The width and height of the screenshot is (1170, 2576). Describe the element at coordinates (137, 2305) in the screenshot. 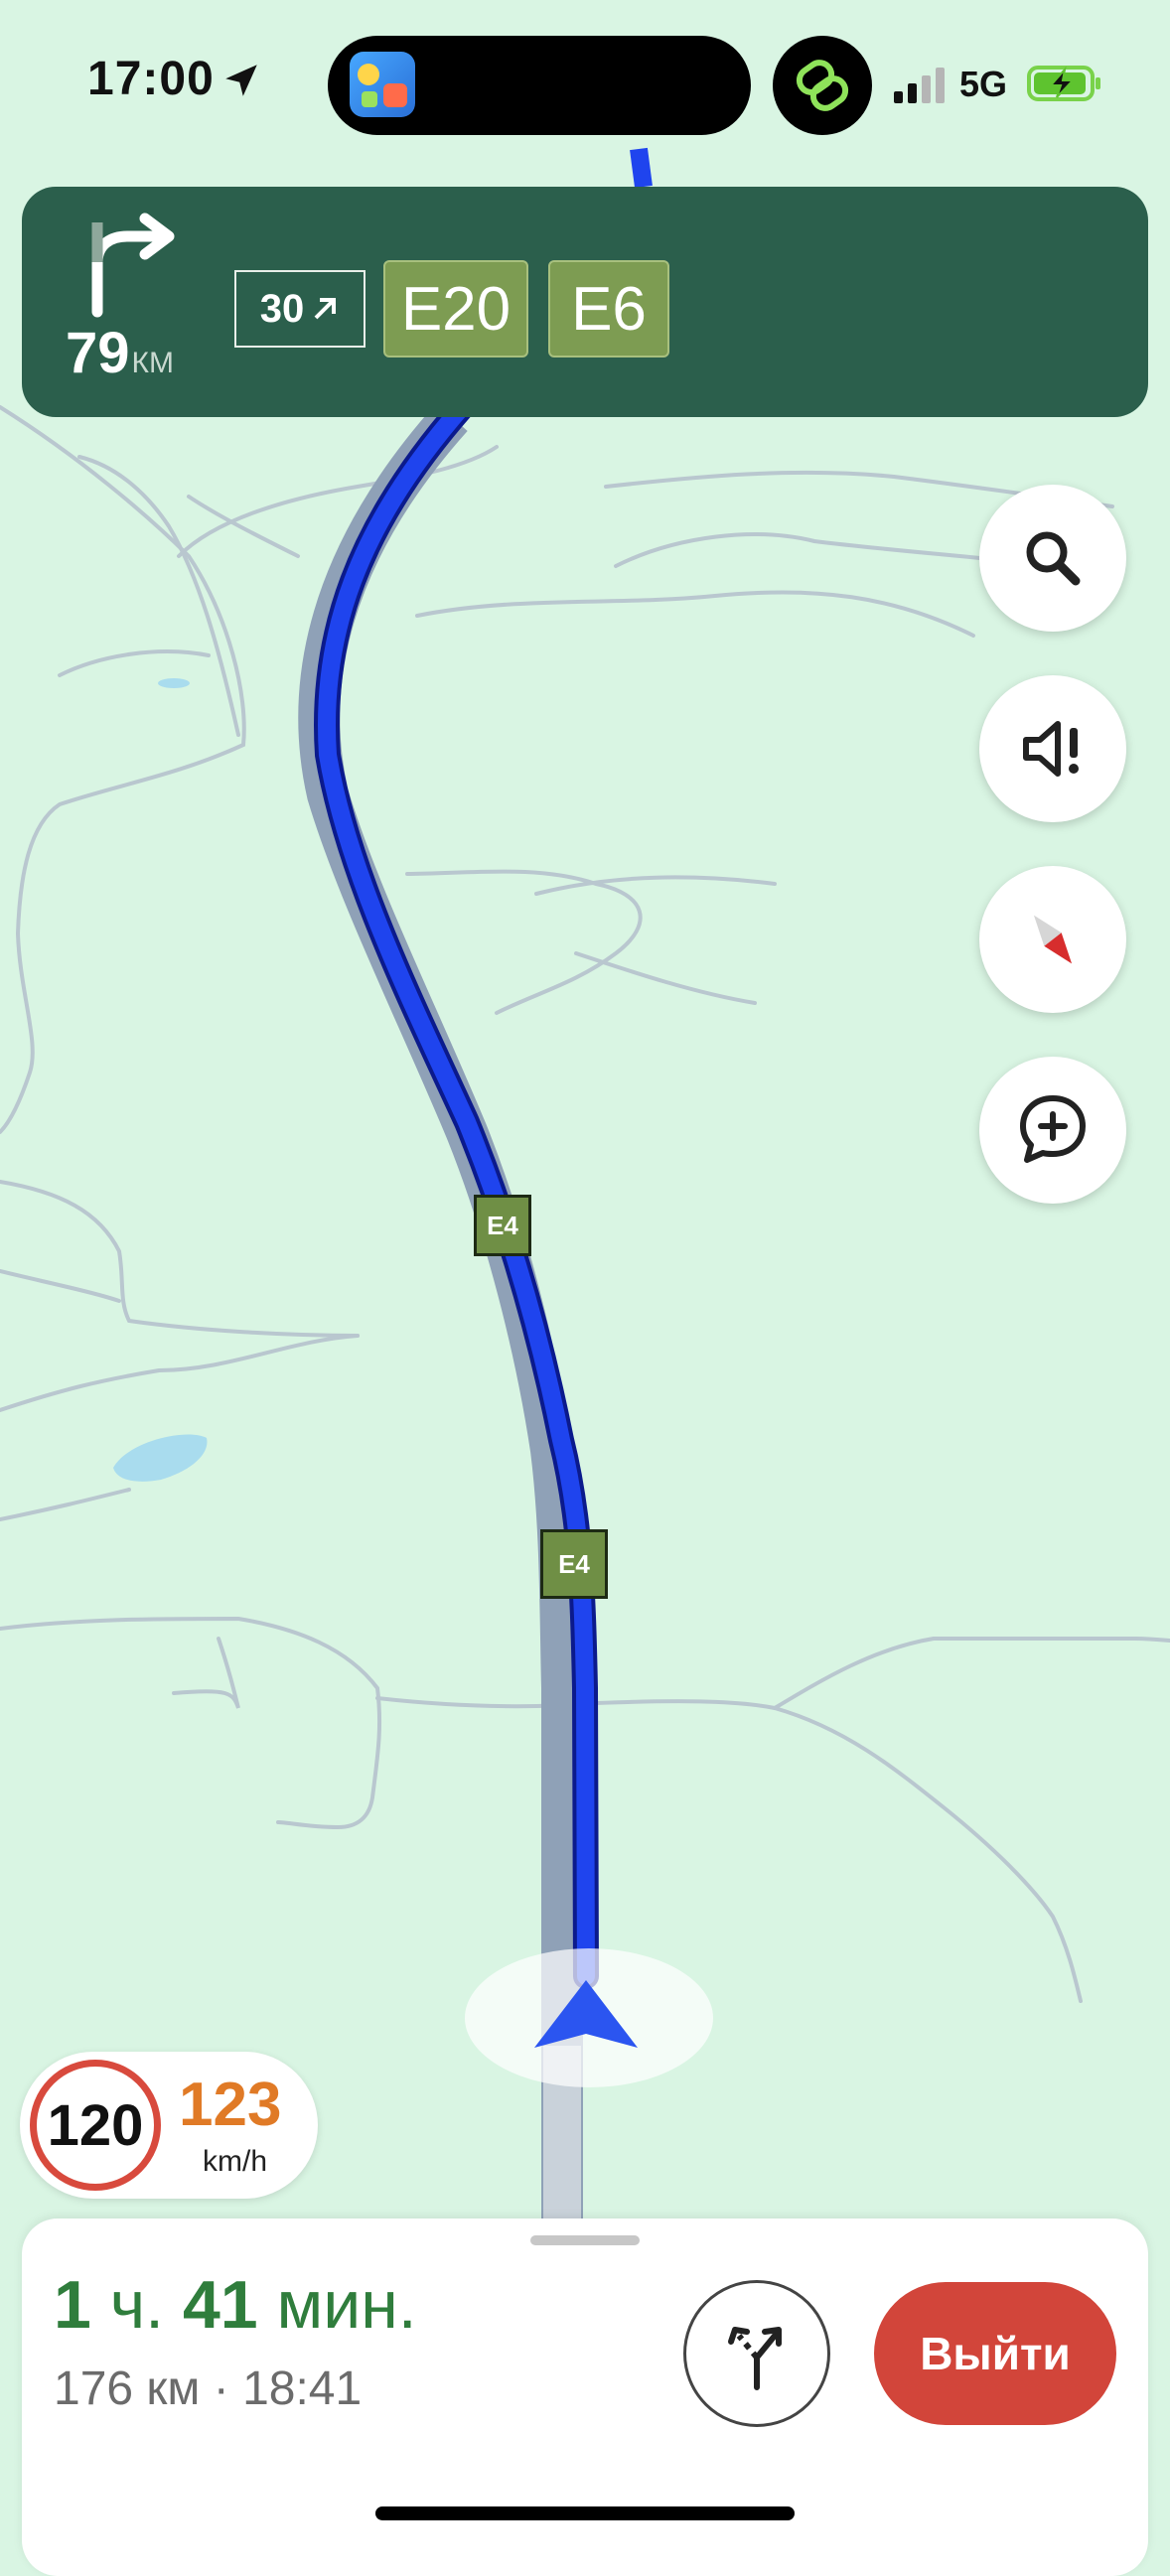

I see `duration-hours-unit: ч.` at that location.